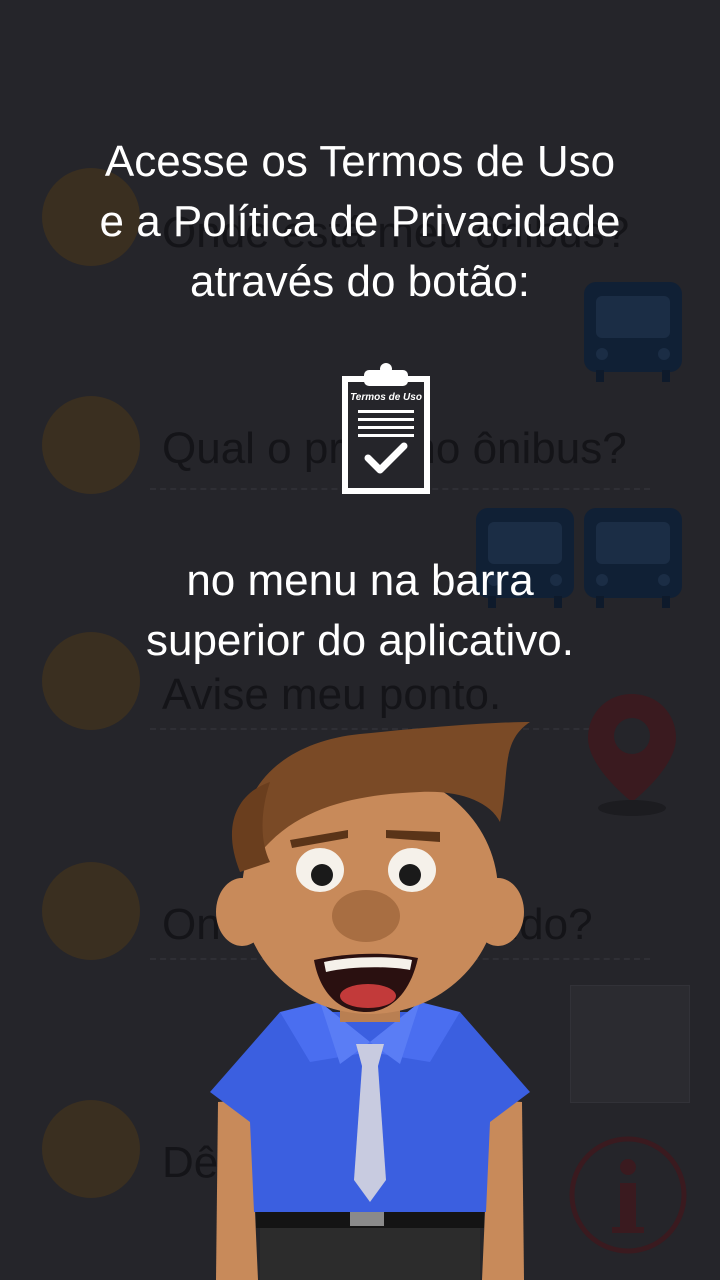  I want to click on map-thumbnail, so click(630, 1044).